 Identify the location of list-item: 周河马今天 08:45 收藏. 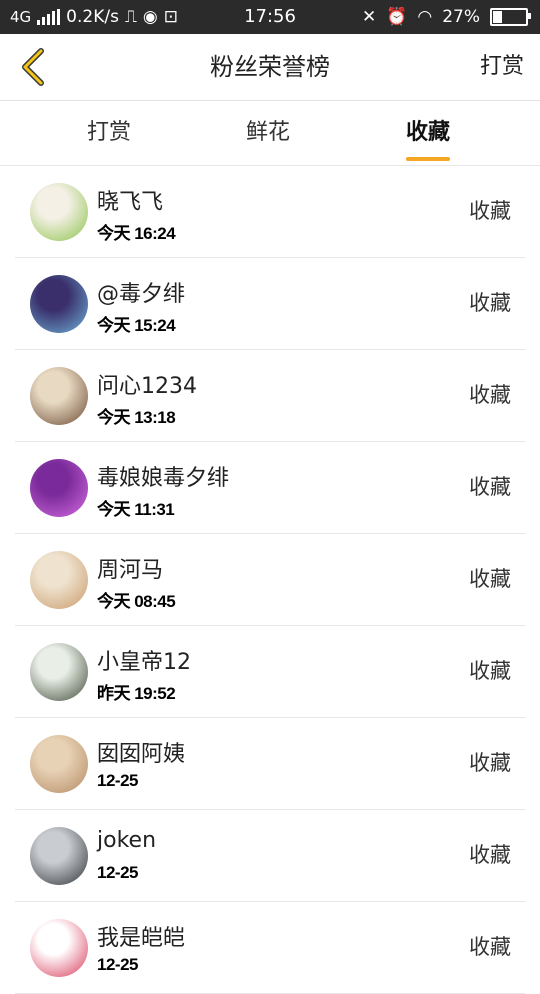
(270, 580).